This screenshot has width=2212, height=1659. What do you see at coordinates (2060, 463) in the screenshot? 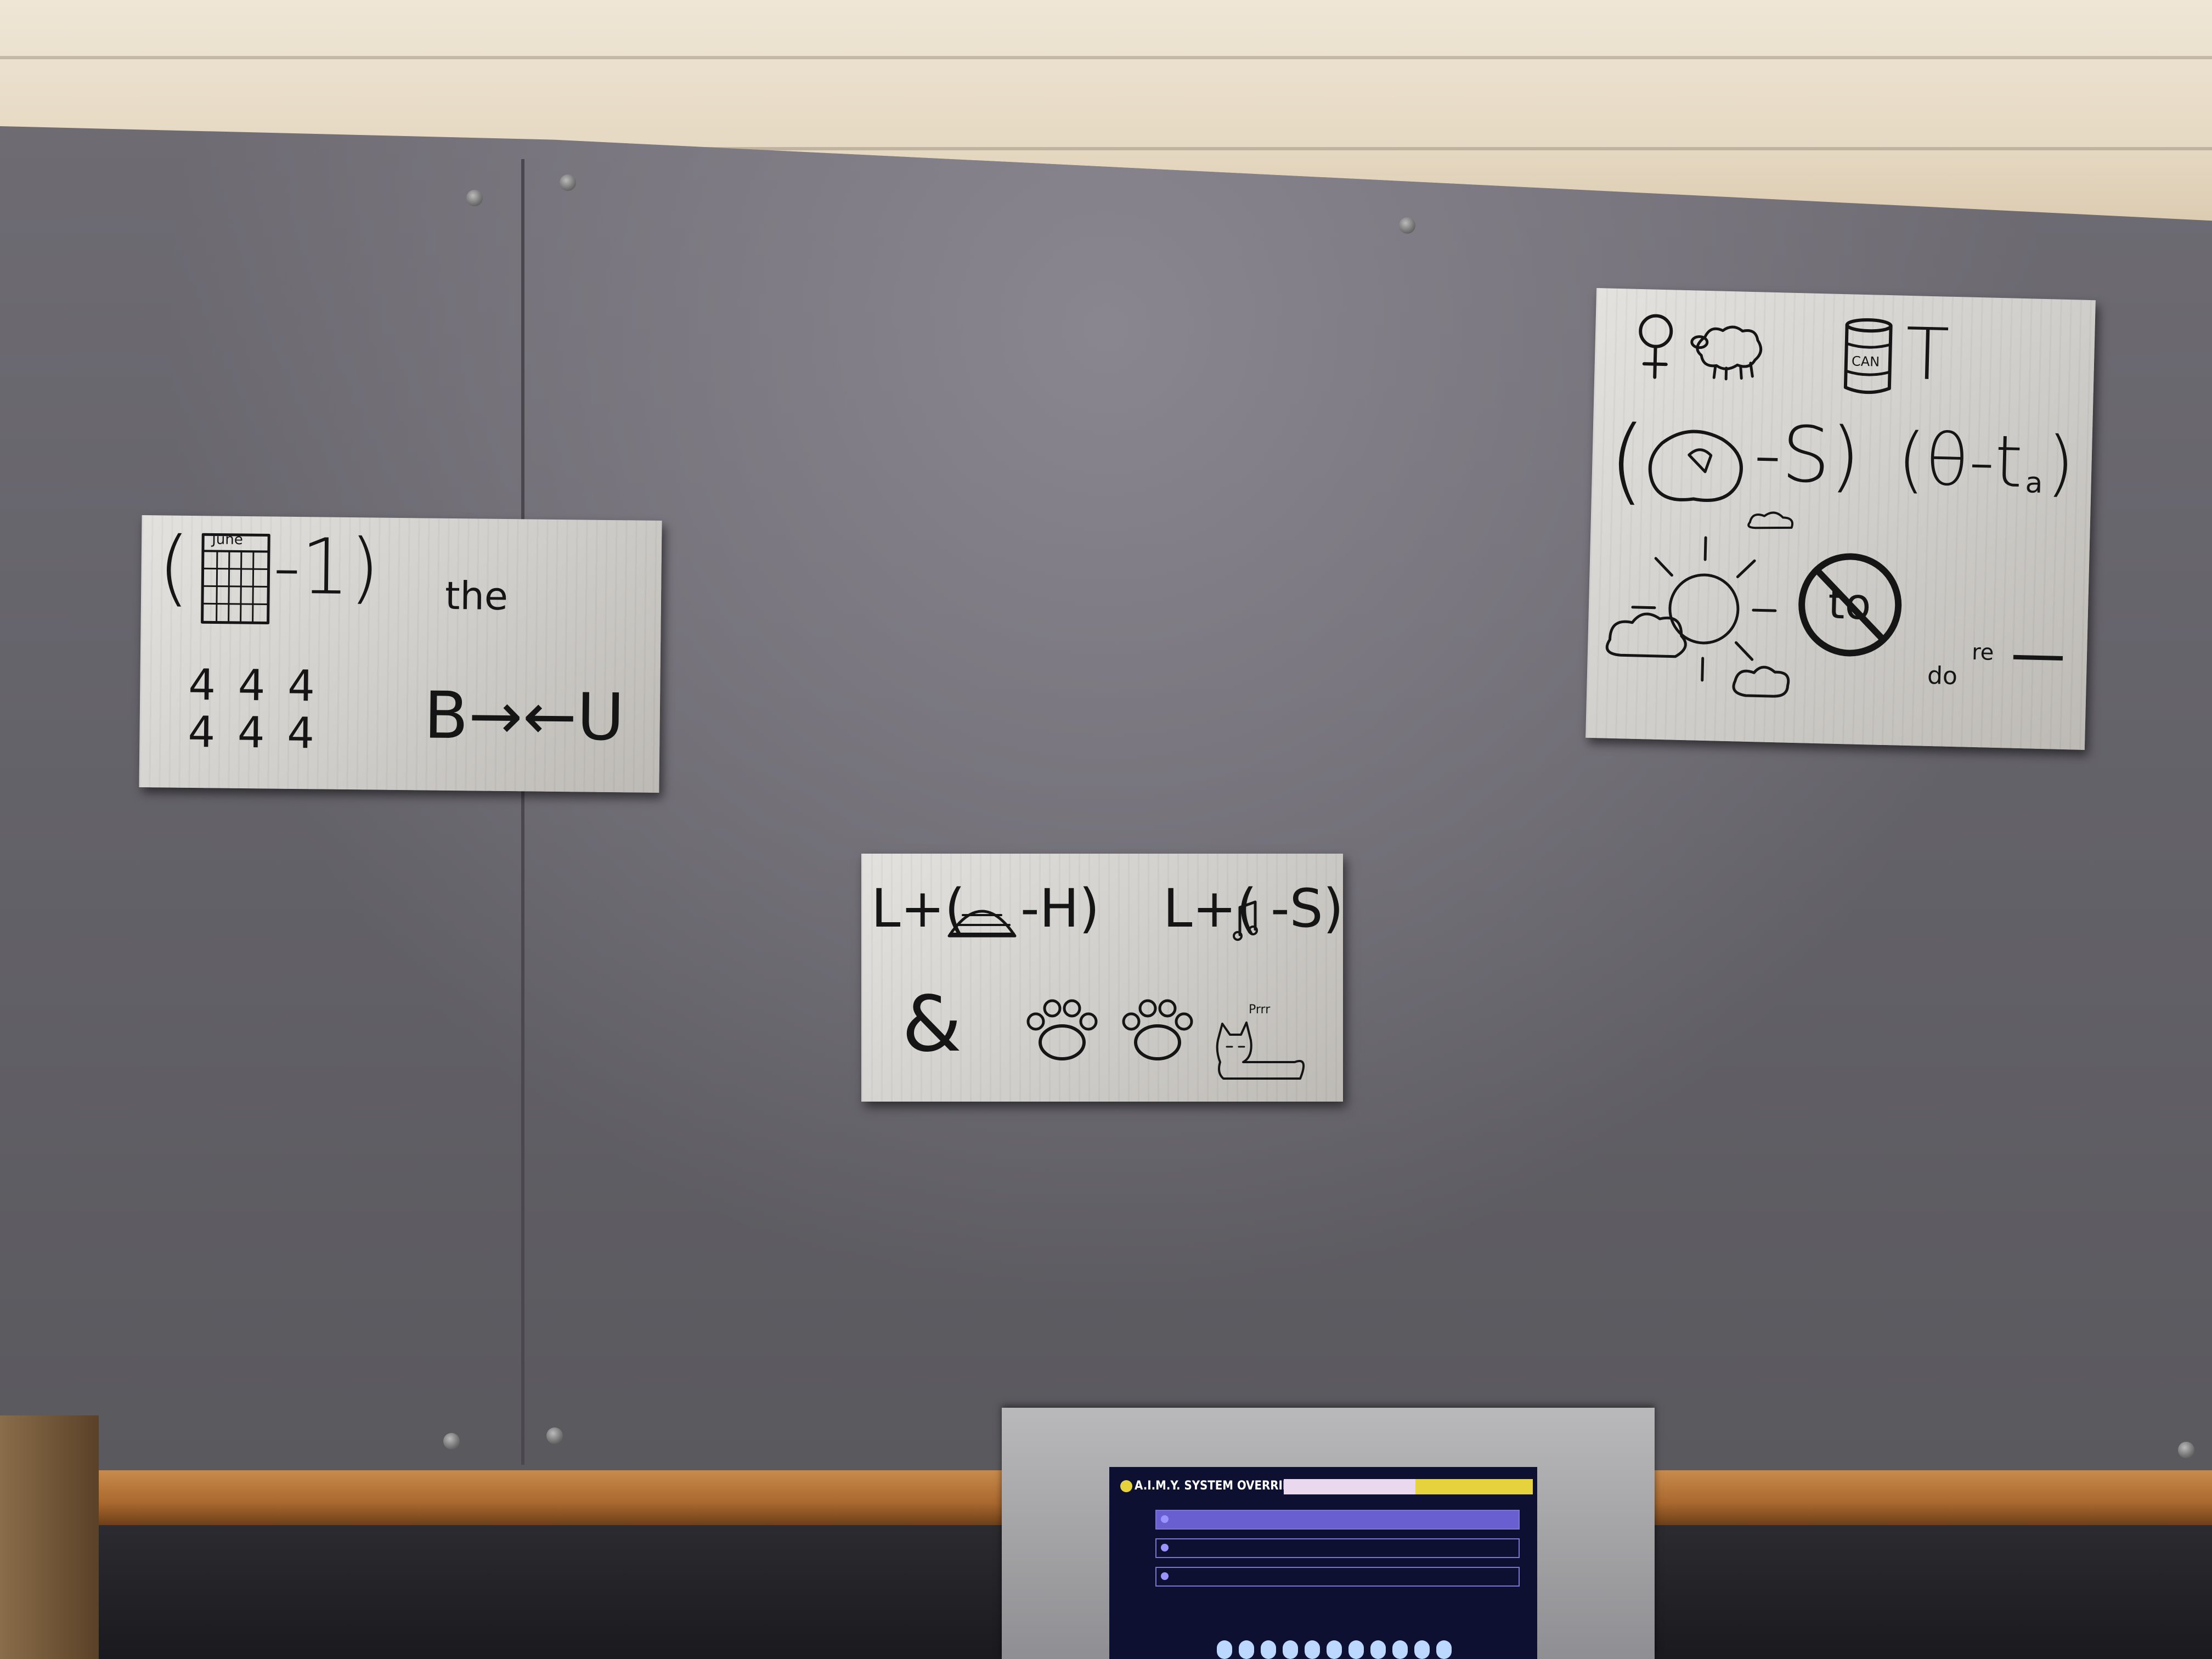
I see `paren-close: )` at bounding box center [2060, 463].